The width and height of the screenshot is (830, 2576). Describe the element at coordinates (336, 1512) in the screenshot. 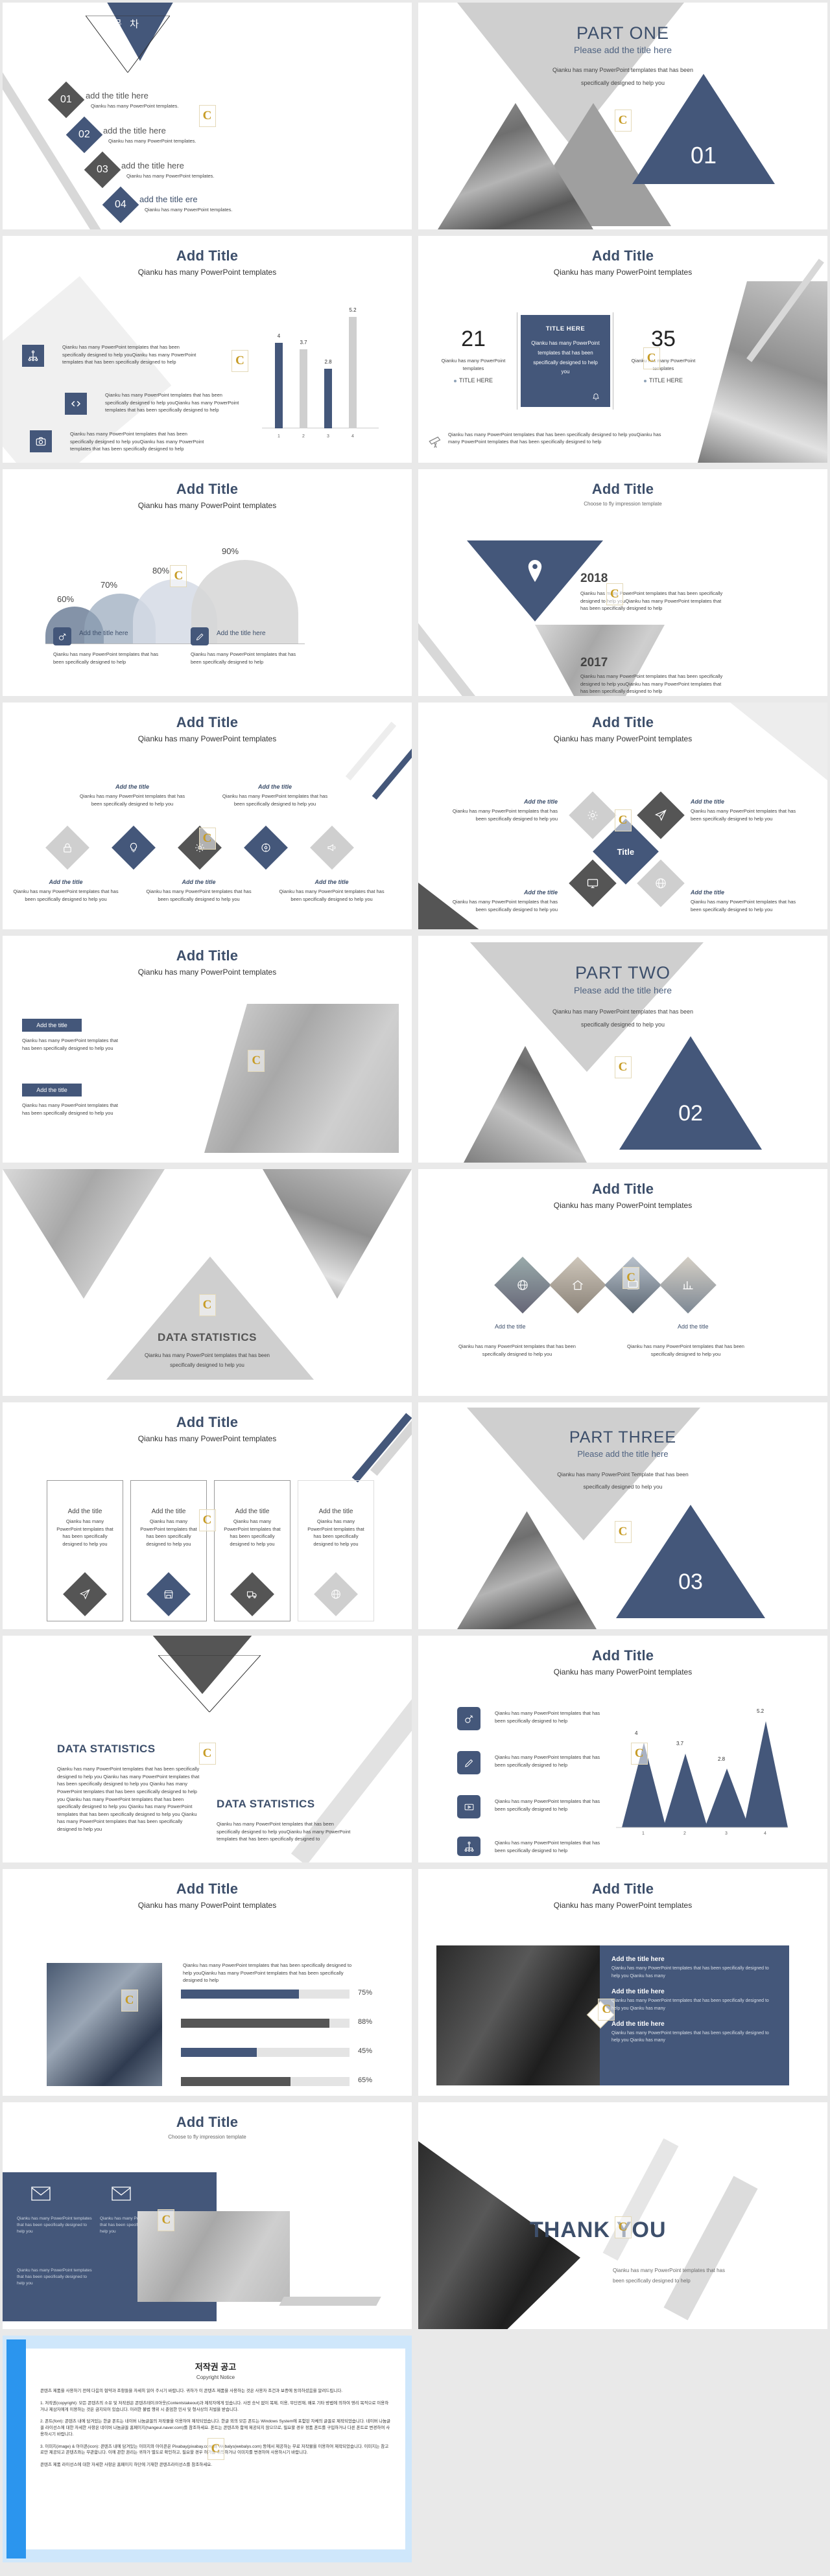

I see `col-4-label: Add the title` at that location.